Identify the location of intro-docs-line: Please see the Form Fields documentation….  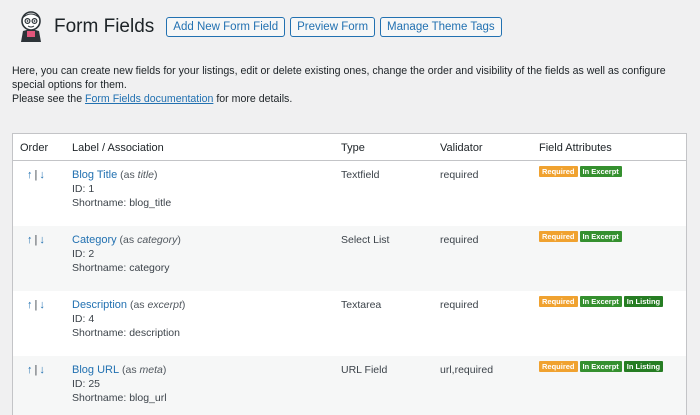
(351, 99).